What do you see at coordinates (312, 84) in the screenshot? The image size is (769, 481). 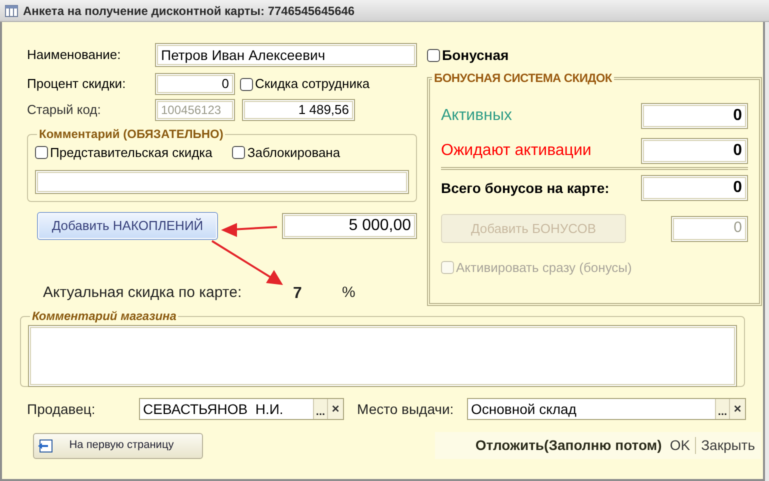 I see `checkbox-label: Скидка сотрудника` at bounding box center [312, 84].